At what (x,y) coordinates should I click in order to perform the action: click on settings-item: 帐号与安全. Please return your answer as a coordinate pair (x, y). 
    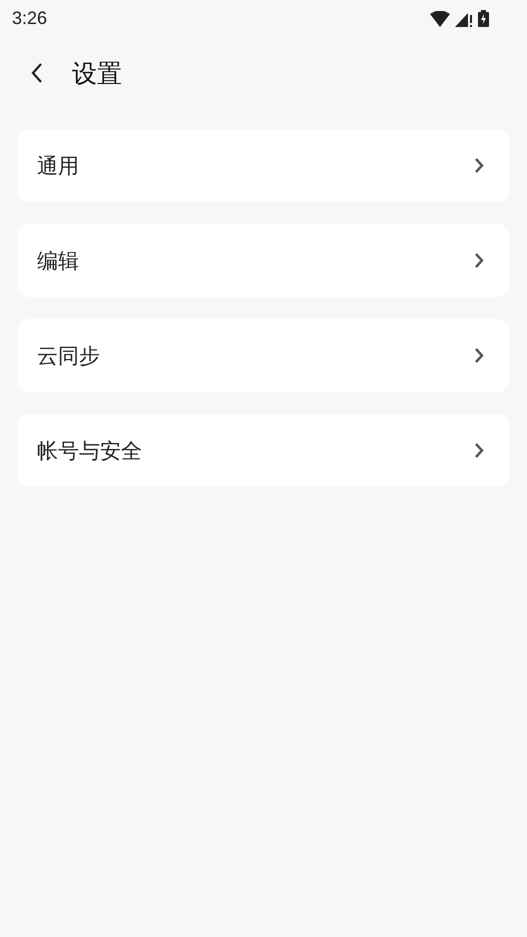
    Looking at the image, I should click on (263, 450).